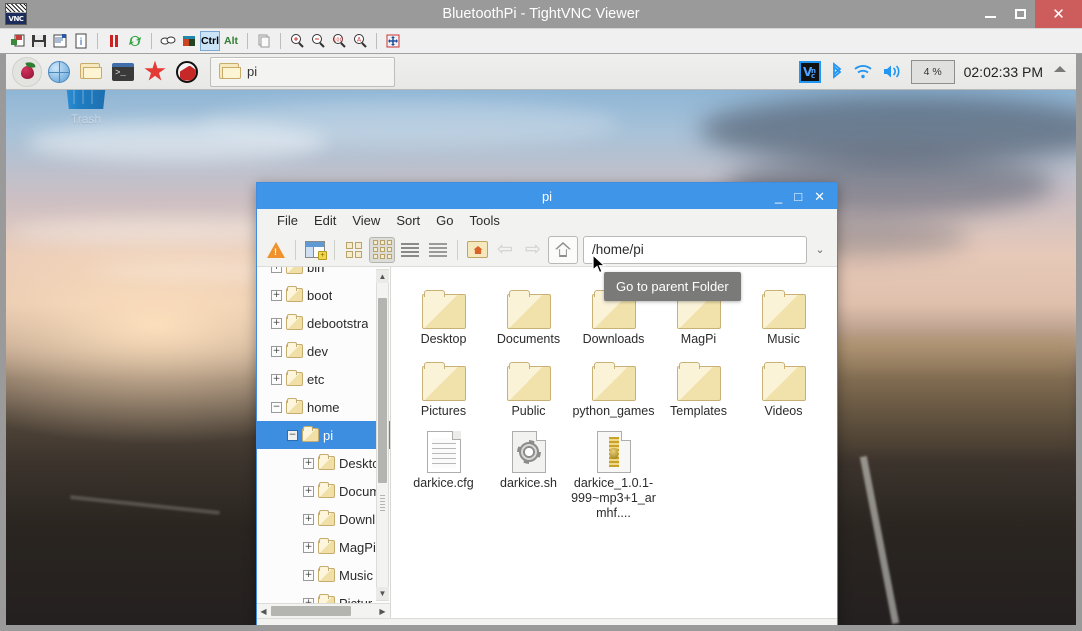  Describe the element at coordinates (366, 220) in the screenshot. I see `menu-view: View` at that location.